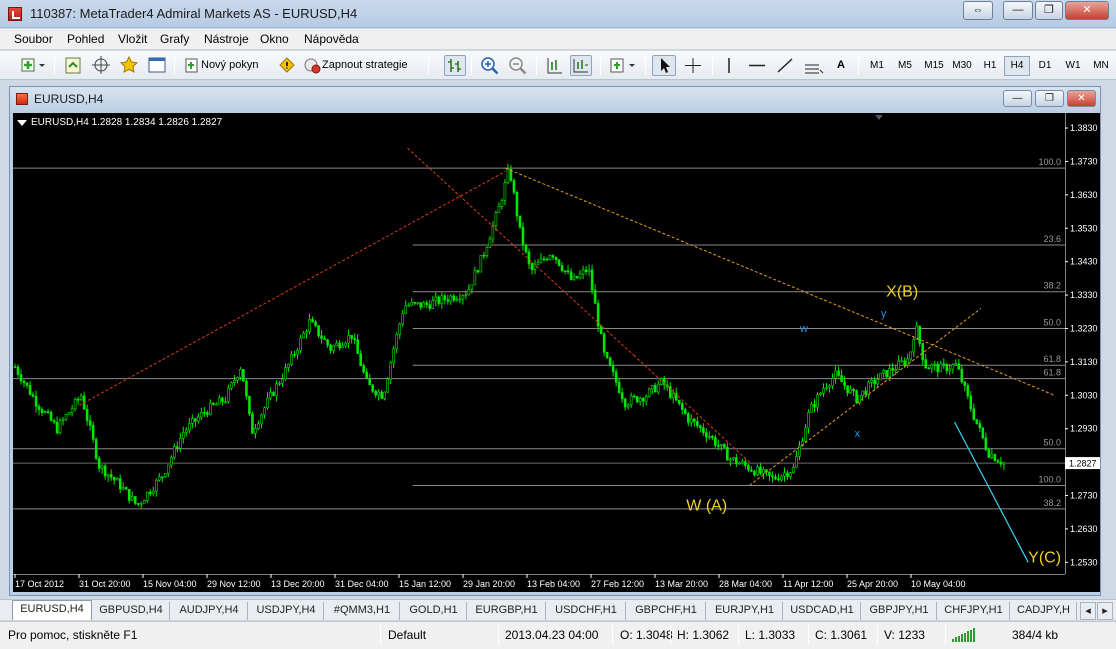 The width and height of the screenshot is (1116, 649). What do you see at coordinates (518, 65) in the screenshot?
I see `zoom-out-button` at bounding box center [518, 65].